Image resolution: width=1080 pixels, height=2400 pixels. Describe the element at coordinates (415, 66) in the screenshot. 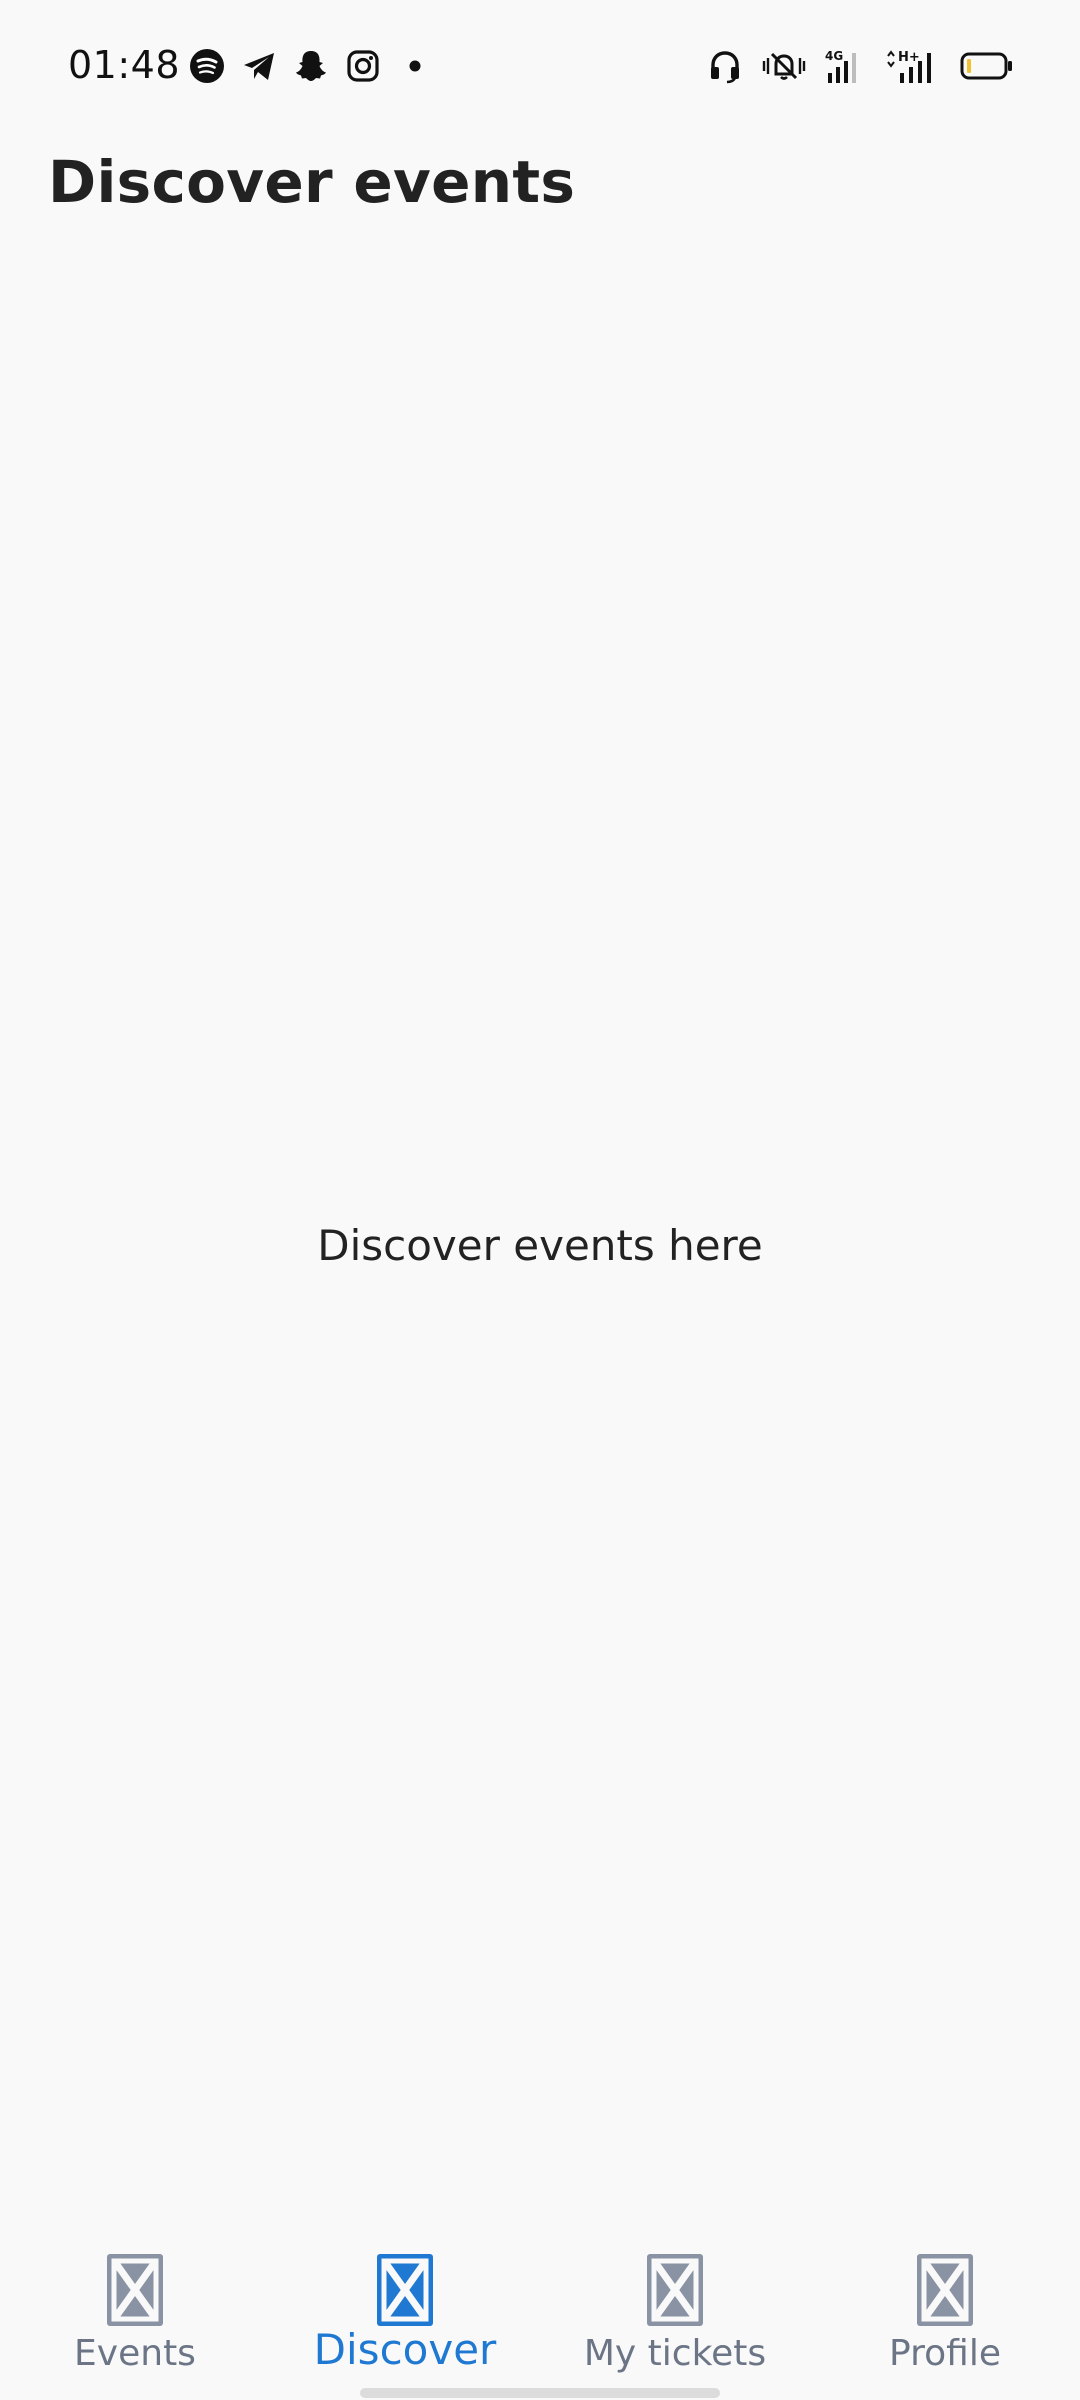

I see `notification-dot-icon` at that location.